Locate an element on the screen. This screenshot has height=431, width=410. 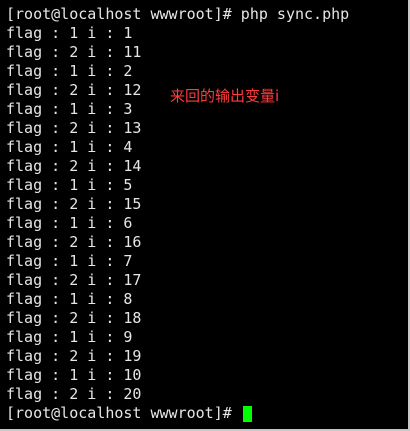
output-line: flag : 2 i : 17 is located at coordinates (74, 280).